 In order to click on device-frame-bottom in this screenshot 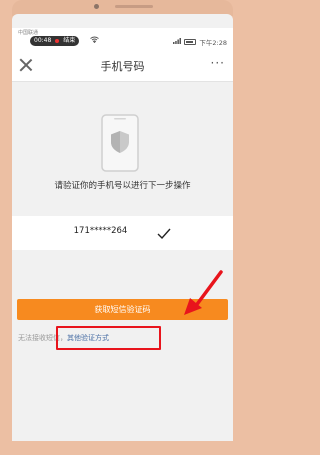, I will do `click(122, 448)`.